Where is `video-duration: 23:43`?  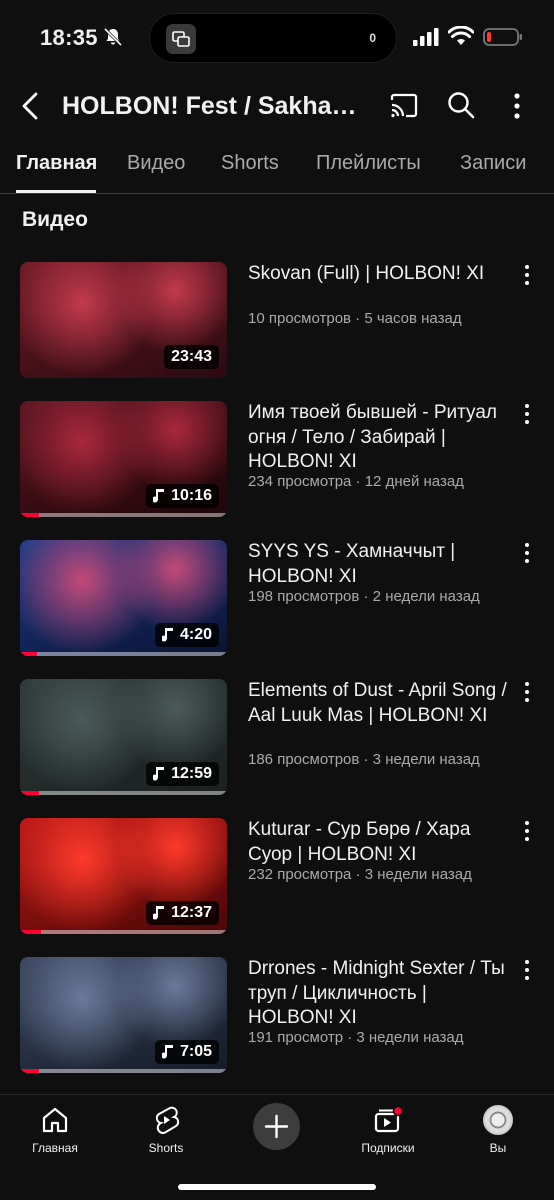 video-duration: 23:43 is located at coordinates (191, 356).